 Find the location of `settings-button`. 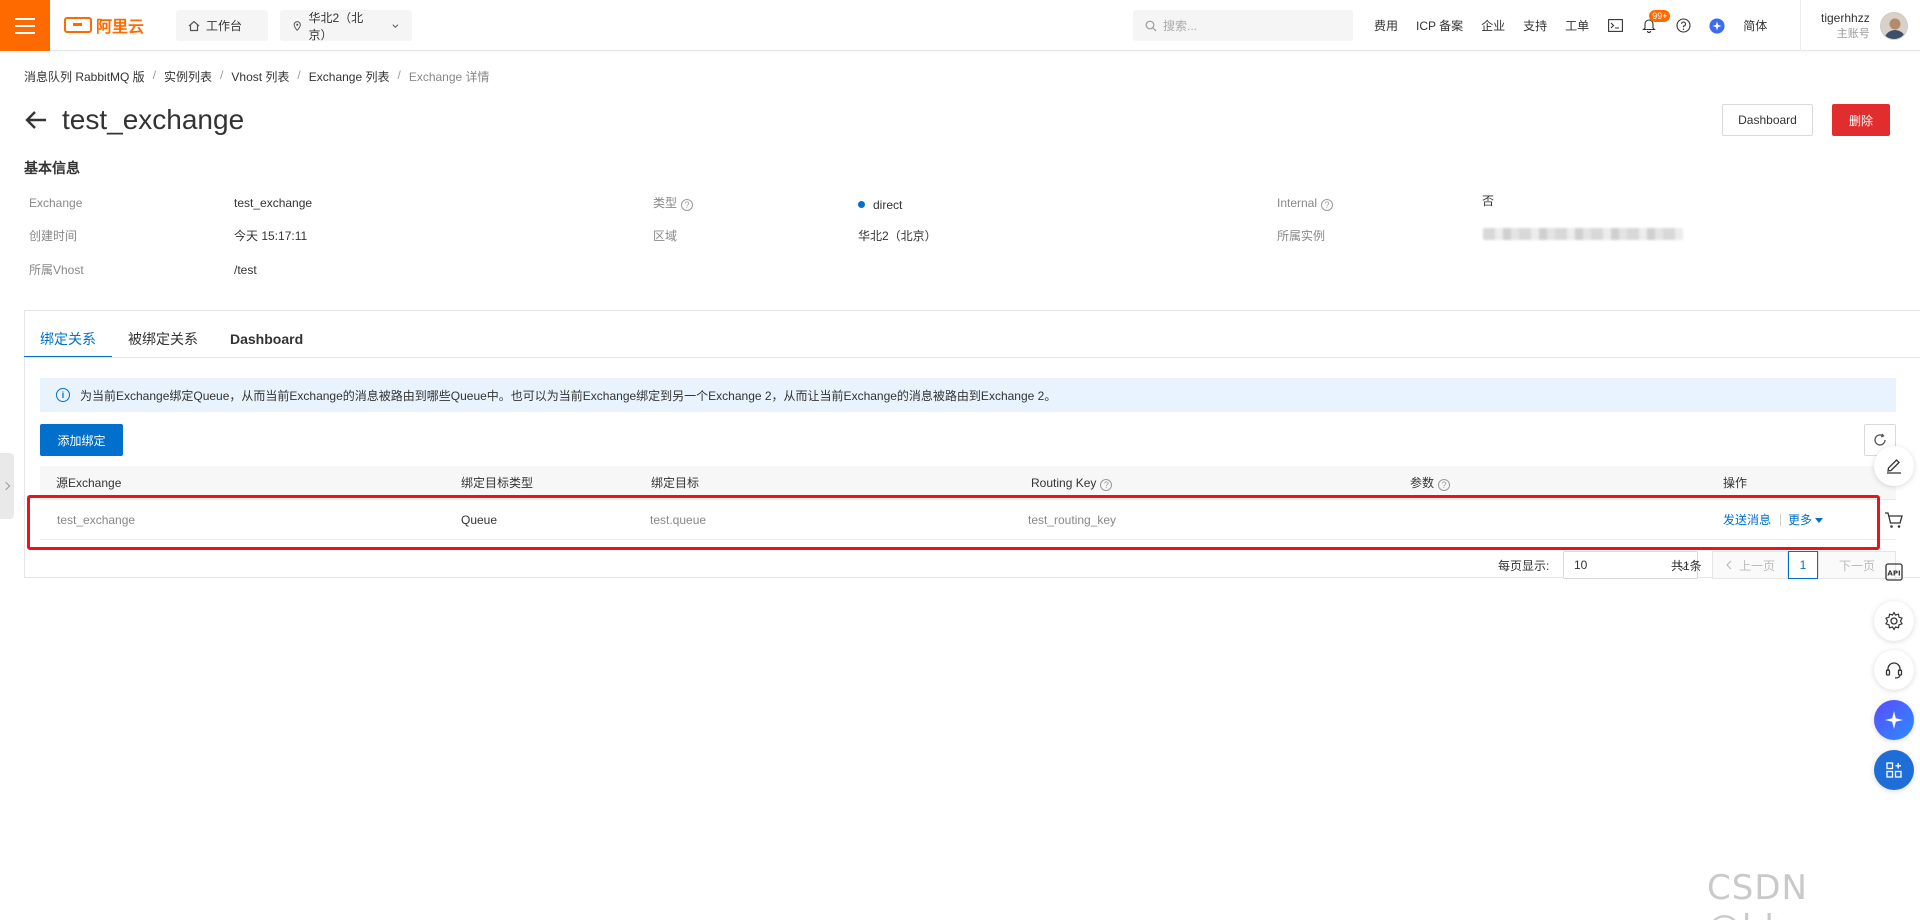

settings-button is located at coordinates (1894, 621).